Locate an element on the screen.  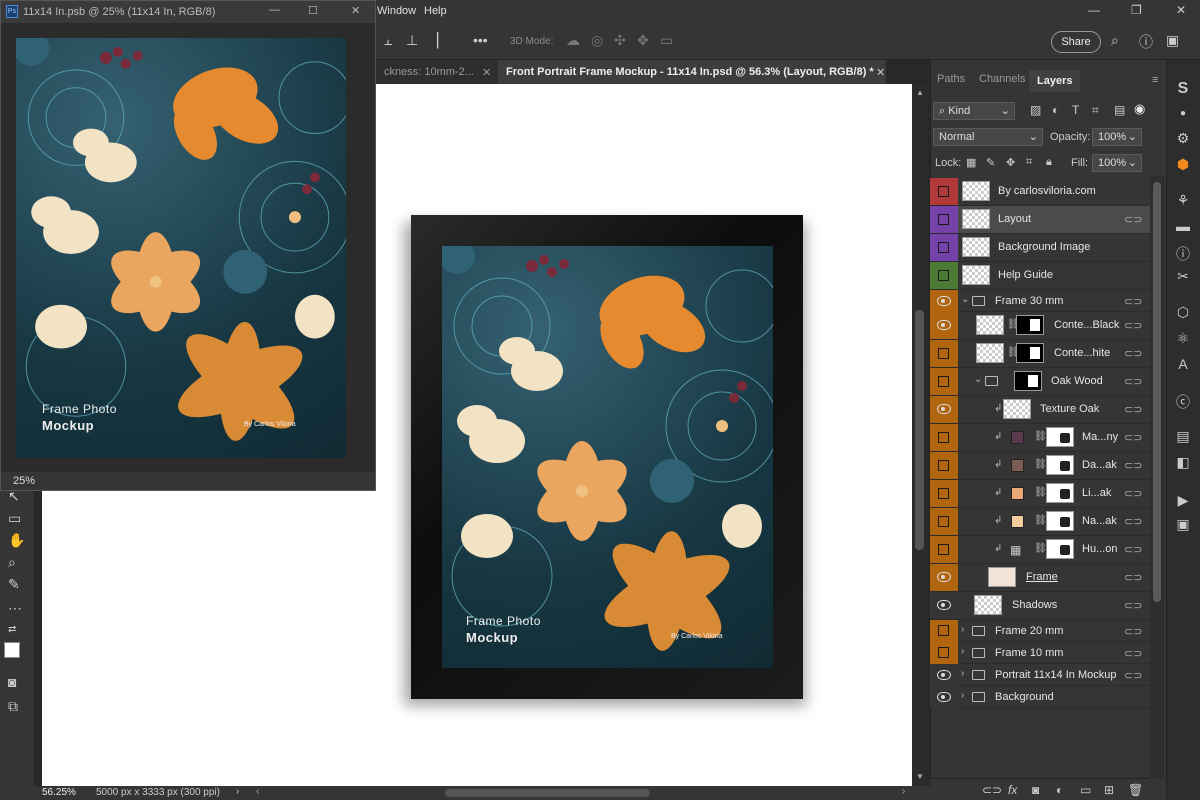
brush-settings-icon: ⚘ is located at coordinates (1183, 200).